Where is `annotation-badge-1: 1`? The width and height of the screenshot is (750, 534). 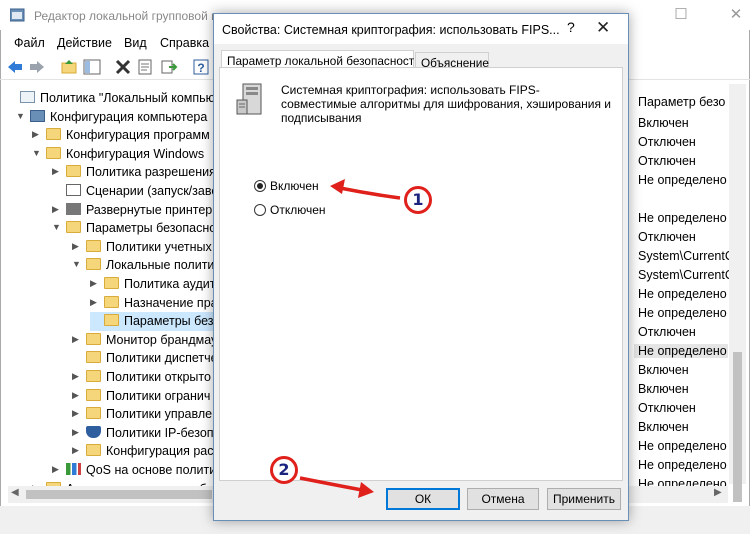 annotation-badge-1: 1 is located at coordinates (418, 200).